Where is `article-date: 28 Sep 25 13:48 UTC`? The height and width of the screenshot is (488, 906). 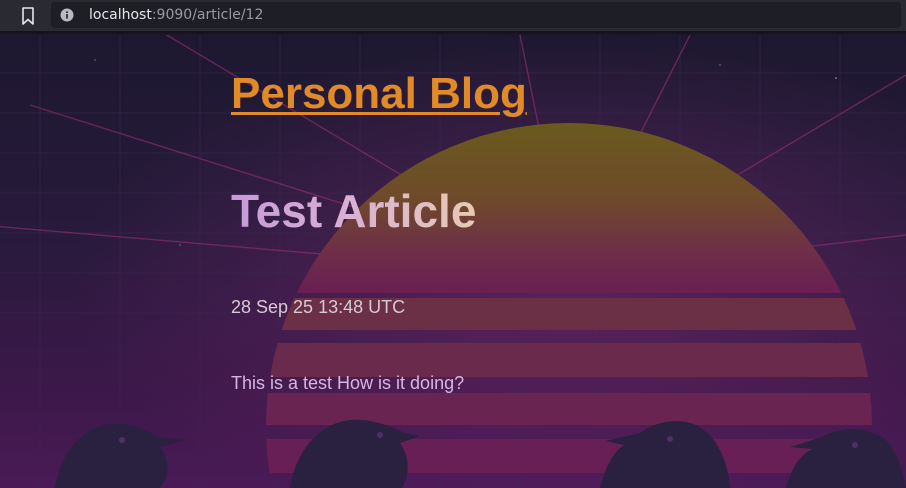 article-date: 28 Sep 25 13:48 UTC is located at coordinates (318, 307).